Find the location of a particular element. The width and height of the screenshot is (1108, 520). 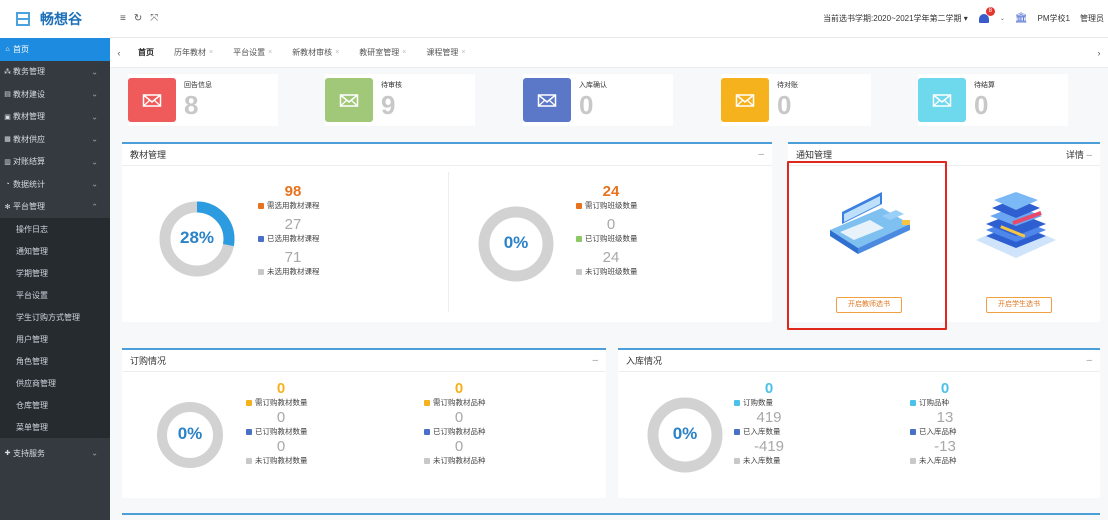

chevron-up-icon: ⌃ is located at coordinates (94, 207).